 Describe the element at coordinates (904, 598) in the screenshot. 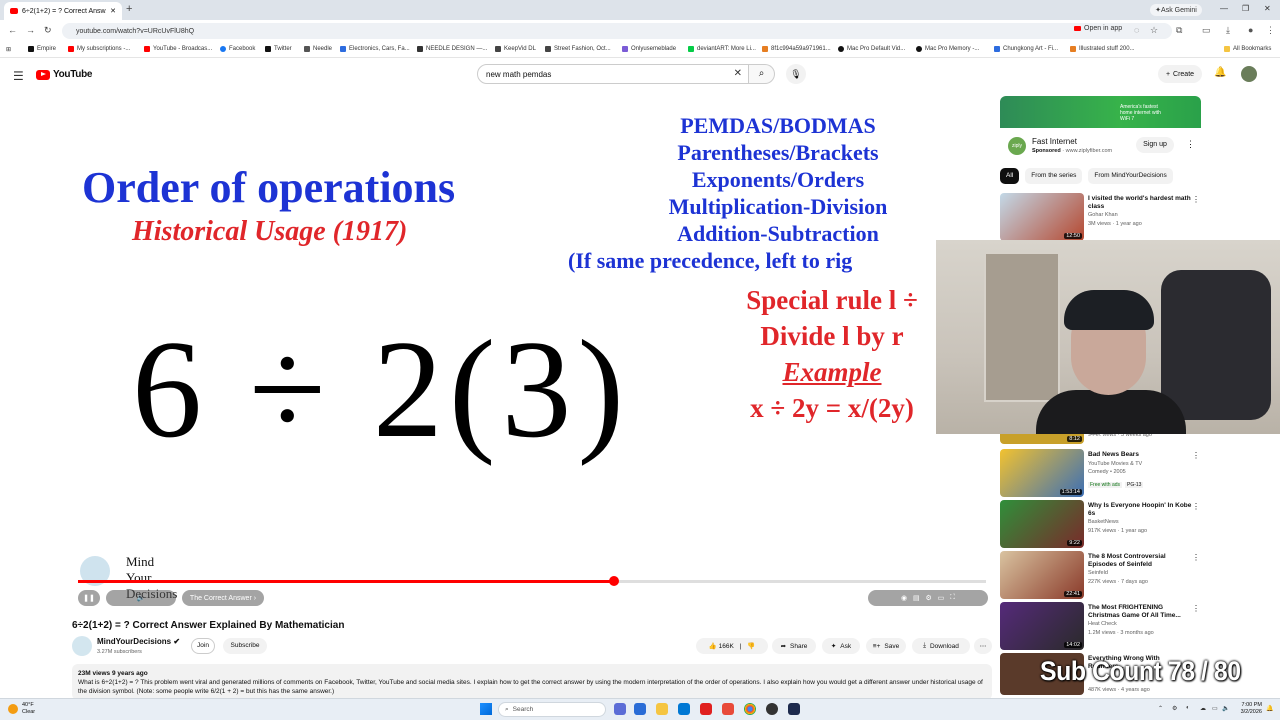

I see `autoplay-toggle-icon: ◉` at that location.